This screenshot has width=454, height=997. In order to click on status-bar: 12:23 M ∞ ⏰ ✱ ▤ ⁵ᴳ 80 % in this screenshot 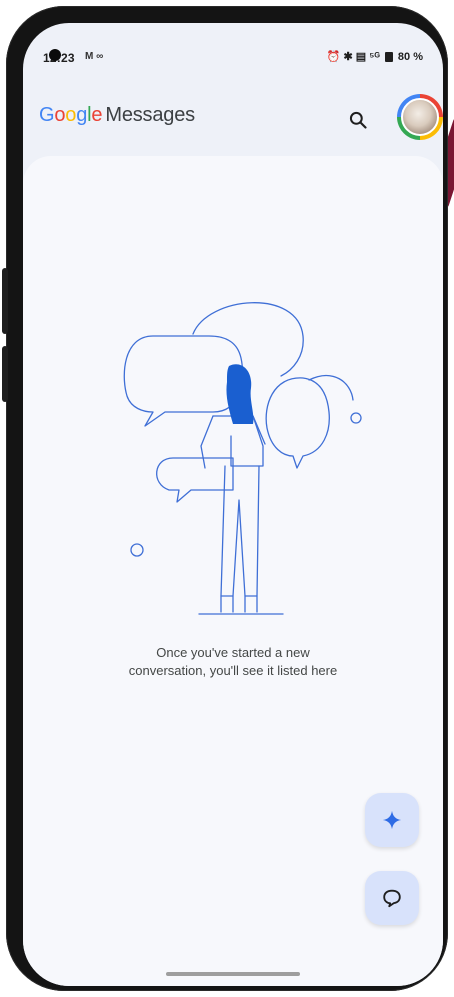, I will do `click(233, 48)`.